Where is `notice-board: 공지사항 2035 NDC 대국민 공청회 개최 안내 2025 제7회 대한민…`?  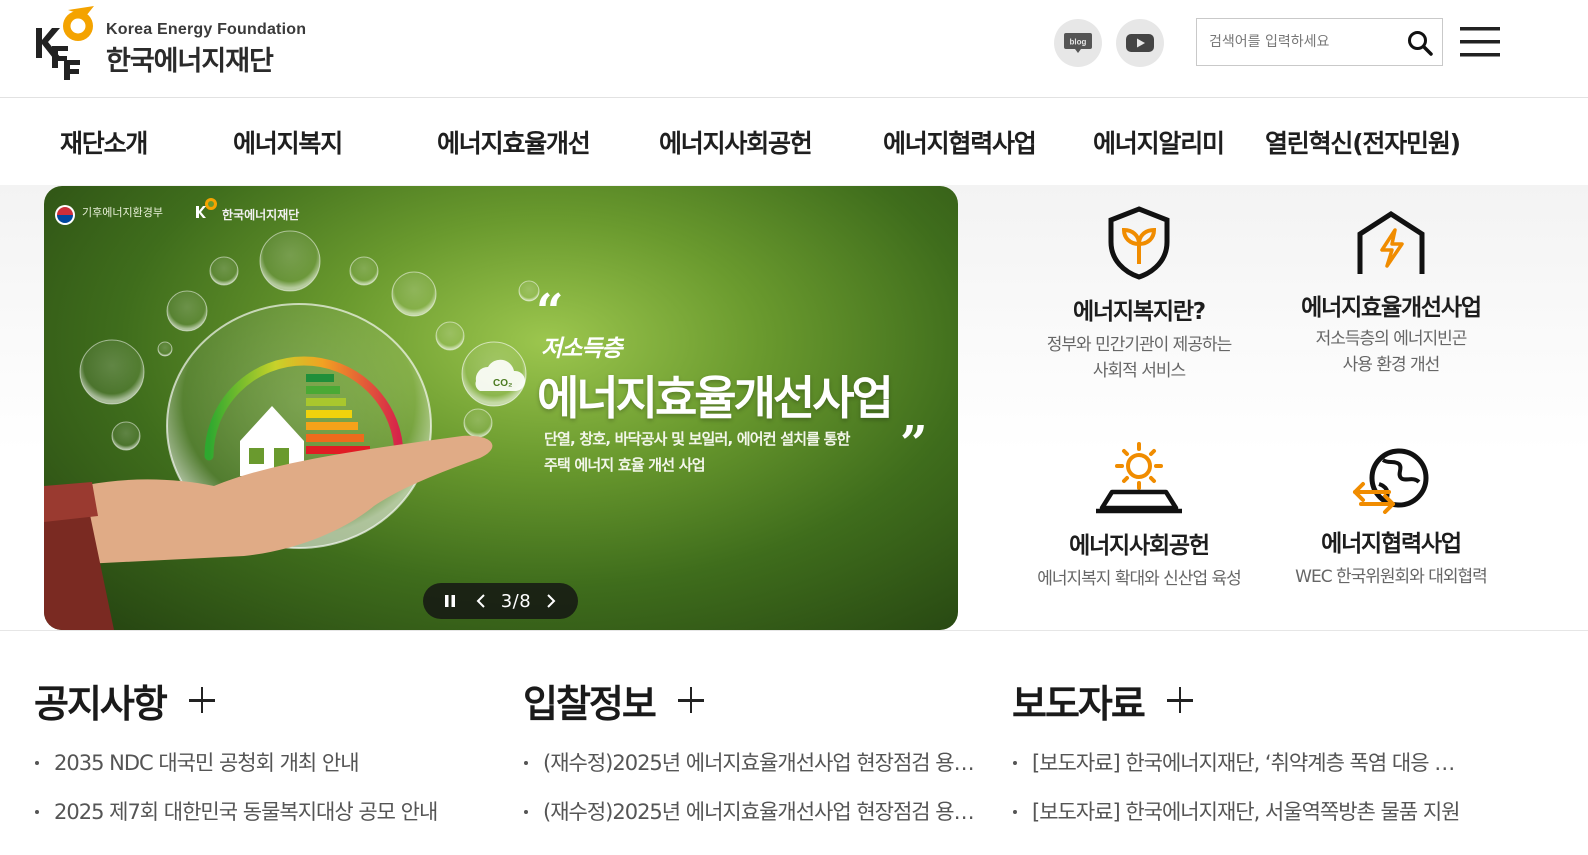 notice-board: 공지사항 2035 NDC 대국민 공청회 개최 안내 2025 제7회 대한민… is located at coordinates (269, 759).